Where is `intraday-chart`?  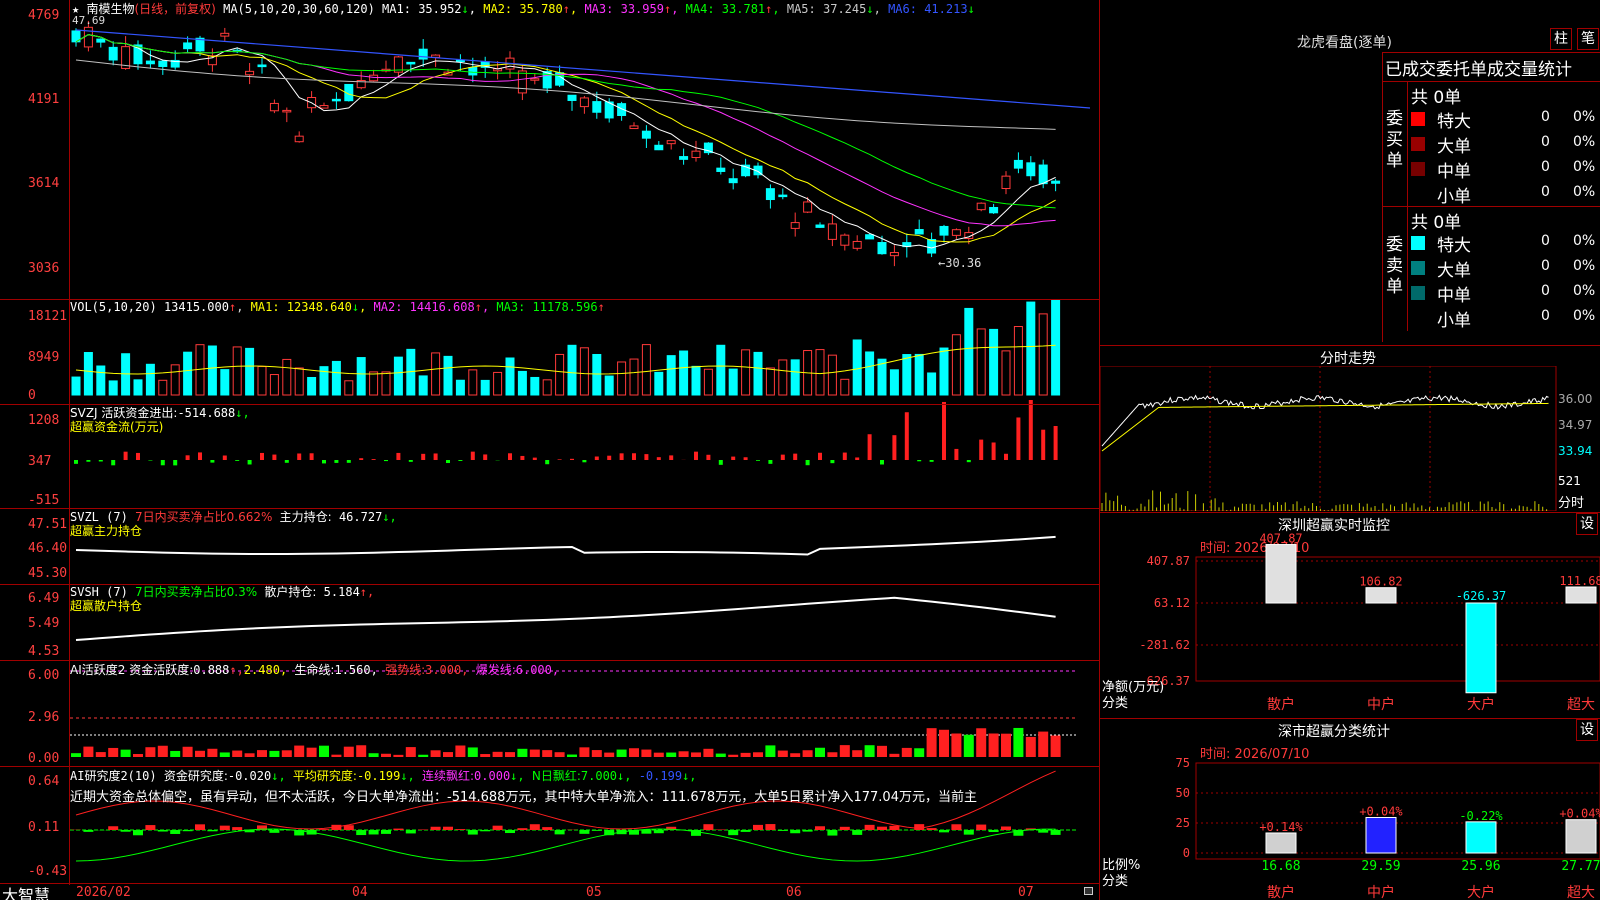
intraday-chart is located at coordinates (1350, 438).